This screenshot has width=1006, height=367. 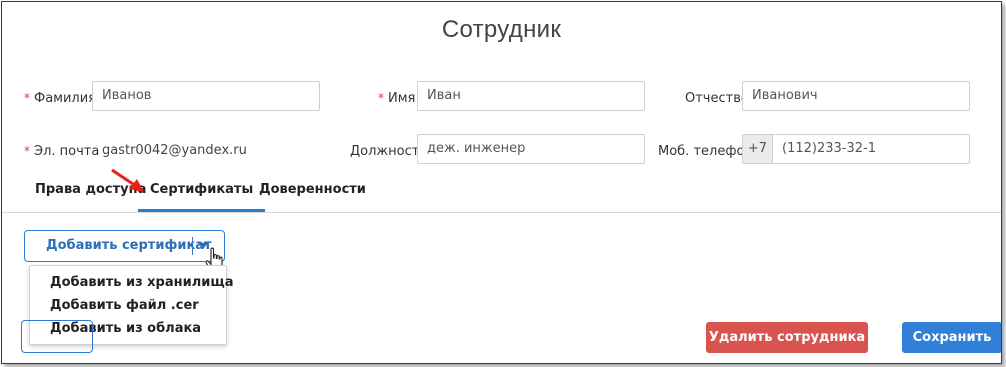 I want to click on email-label-text: Эл. почта, so click(x=67, y=151).